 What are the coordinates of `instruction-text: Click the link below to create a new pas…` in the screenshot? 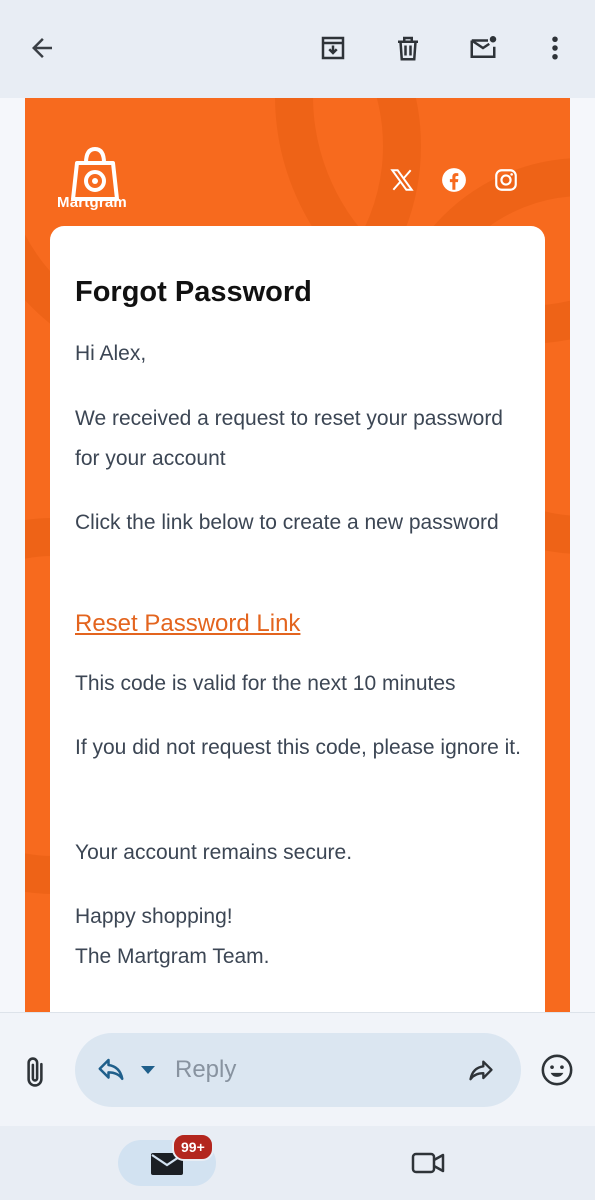 It's located at (287, 522).